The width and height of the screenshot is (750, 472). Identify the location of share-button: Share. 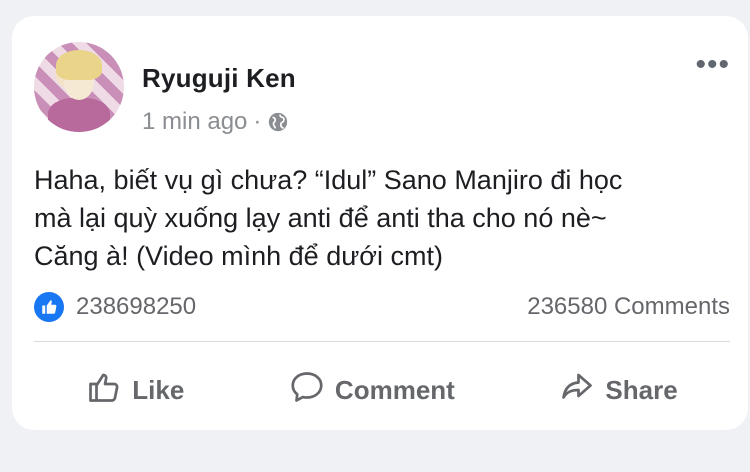
(618, 390).